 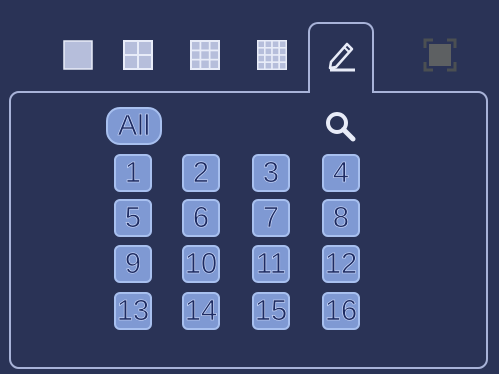 I want to click on edit-pencil-icon, so click(x=341, y=57).